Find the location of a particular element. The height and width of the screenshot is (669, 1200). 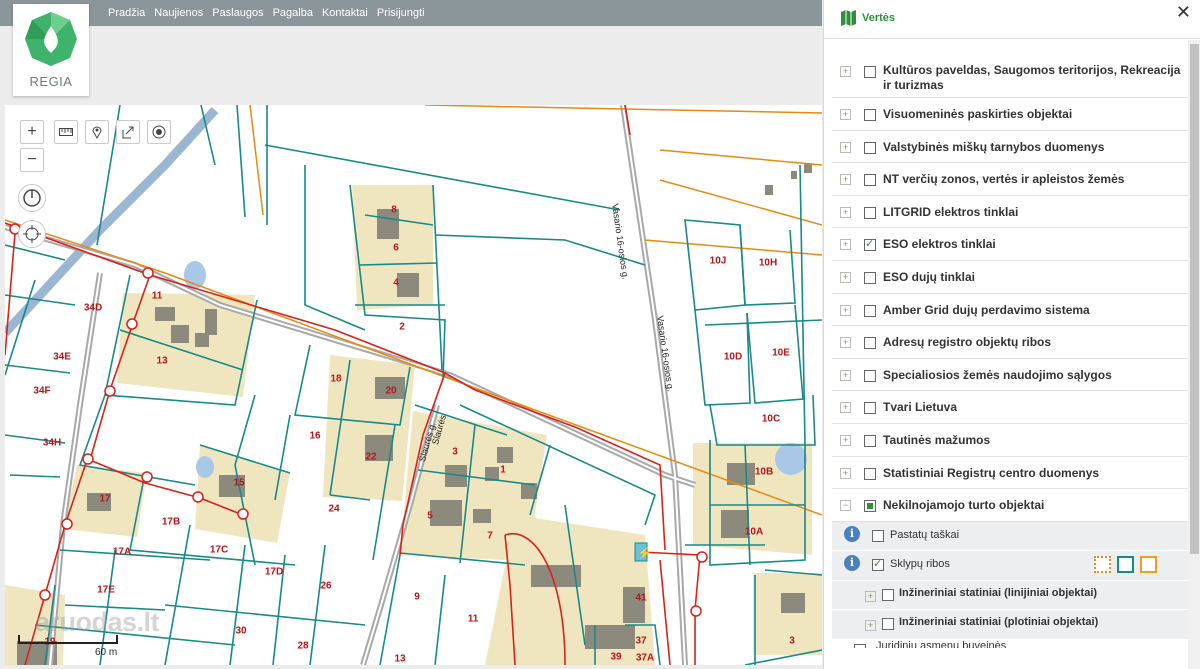

compass-button is located at coordinates (32, 198).